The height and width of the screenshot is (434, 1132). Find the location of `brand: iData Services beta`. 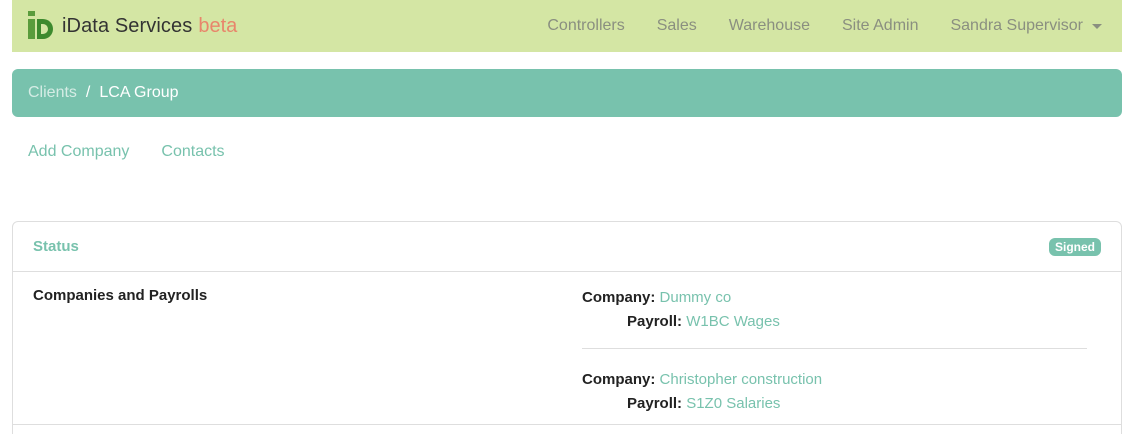

brand: iData Services beta is located at coordinates (132, 26).